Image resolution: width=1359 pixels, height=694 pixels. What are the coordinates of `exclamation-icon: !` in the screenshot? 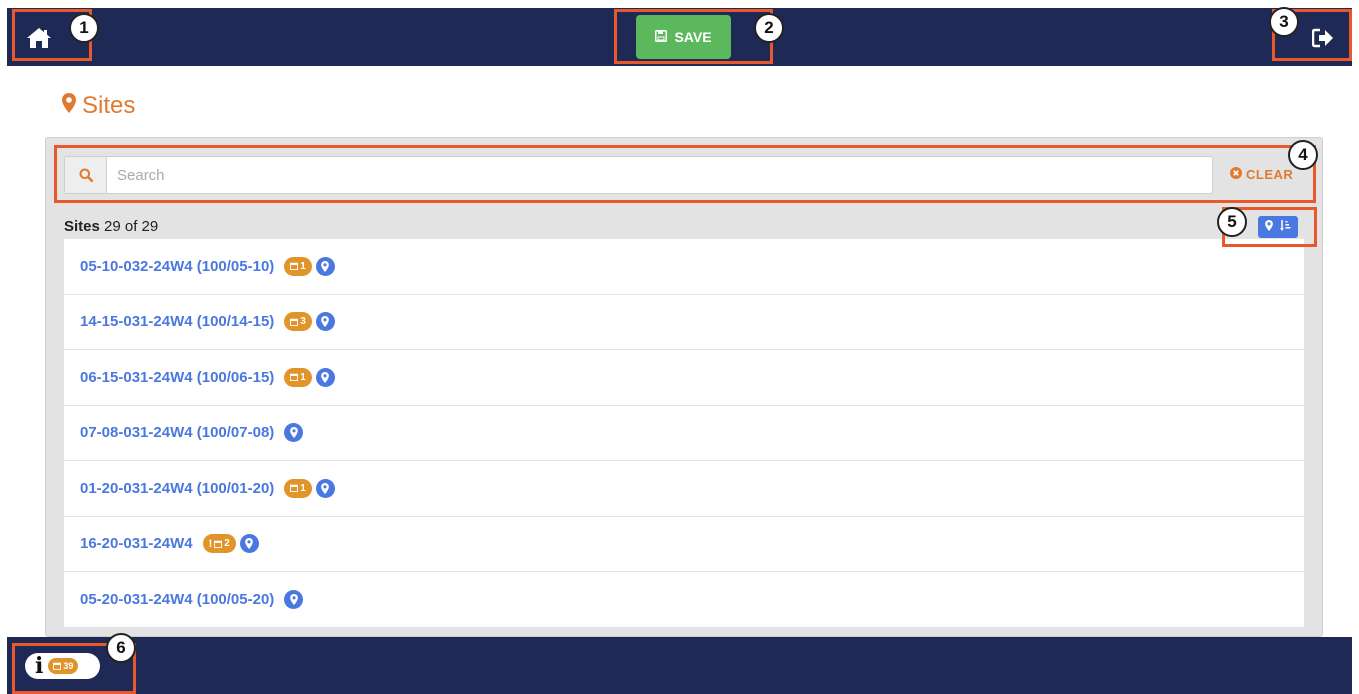 It's located at (210, 543).